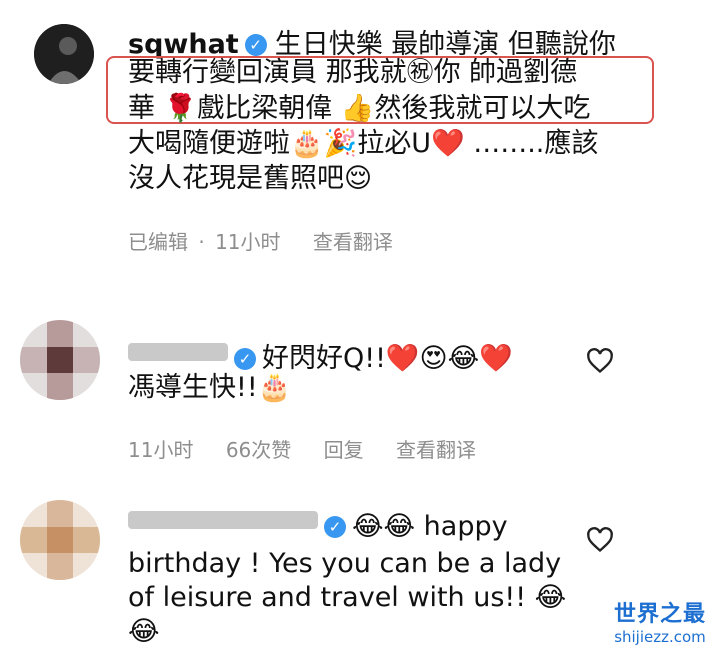 This screenshot has height=656, width=718. I want to click on comment-text-line: 要轉行變回演員 那我就㊗你 帥過劉德, so click(353, 72).